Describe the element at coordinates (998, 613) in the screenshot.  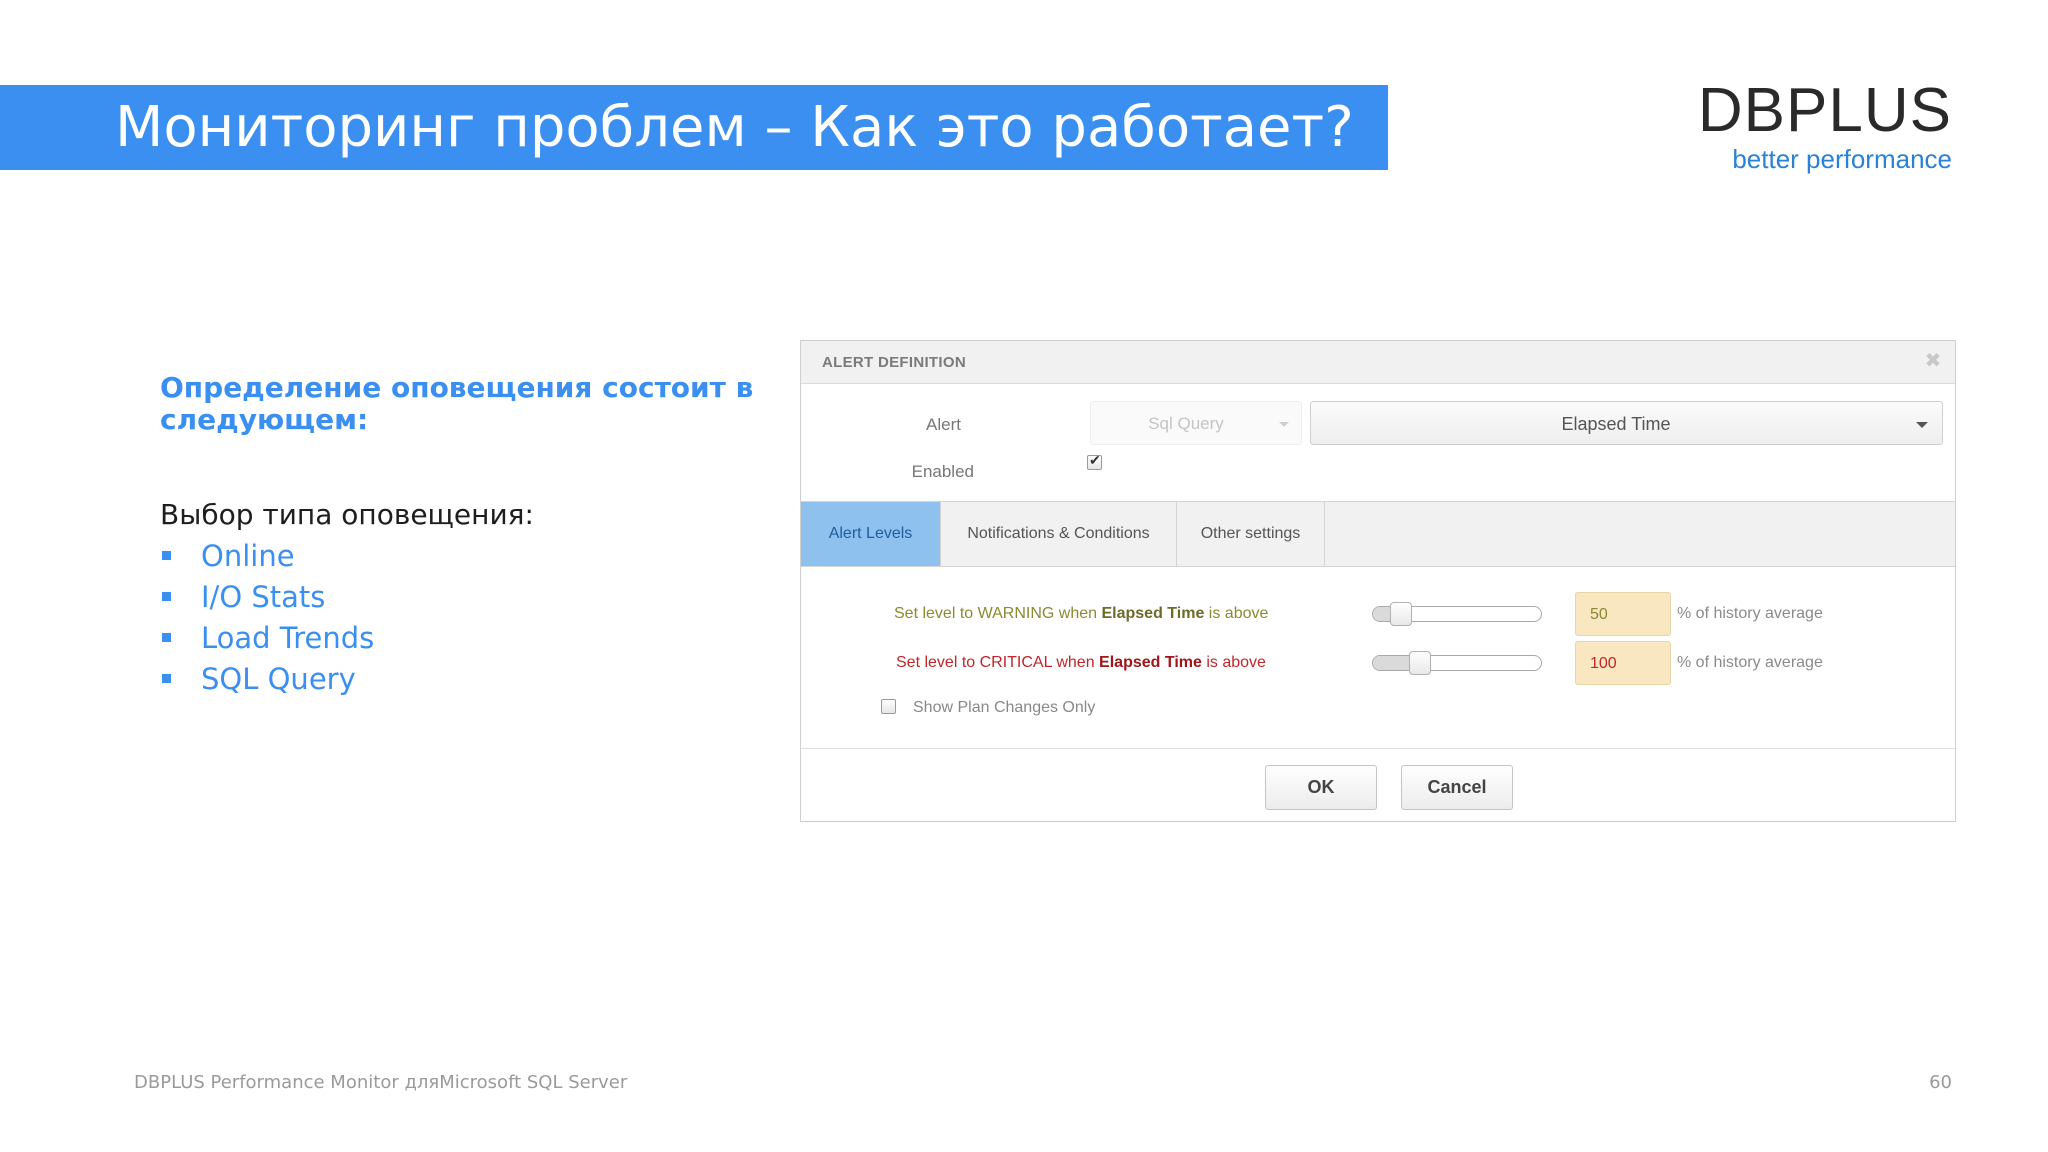
I see `warning-prefix: Set level to WARNING when` at that location.